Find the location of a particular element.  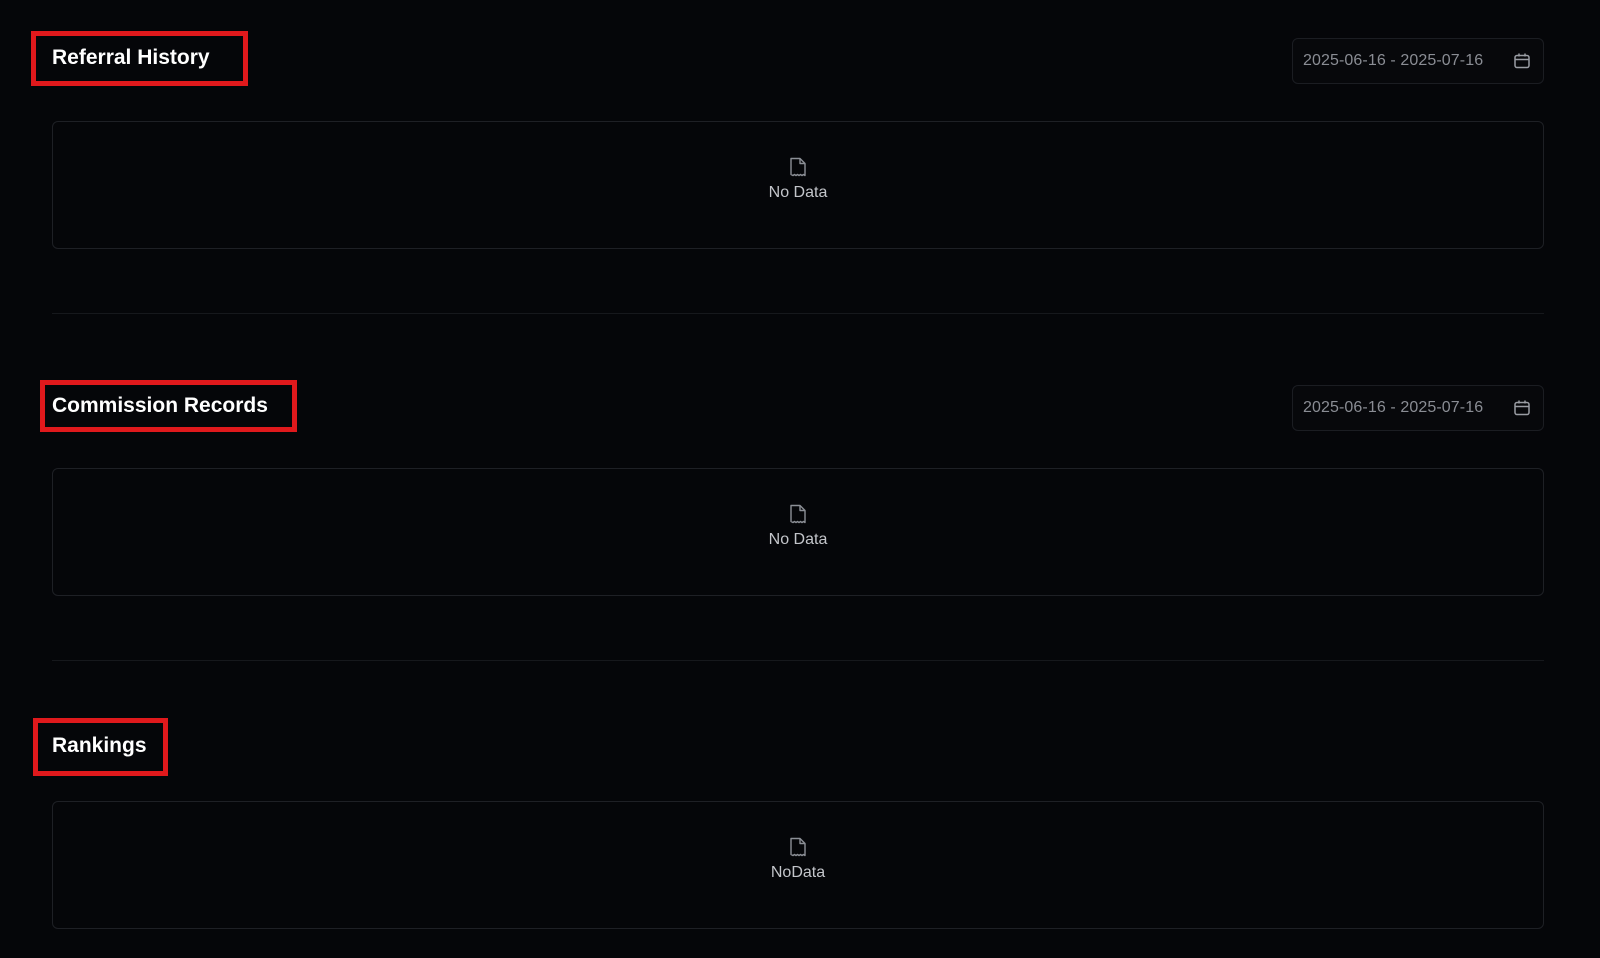

commission-records-table: No Data is located at coordinates (798, 532).